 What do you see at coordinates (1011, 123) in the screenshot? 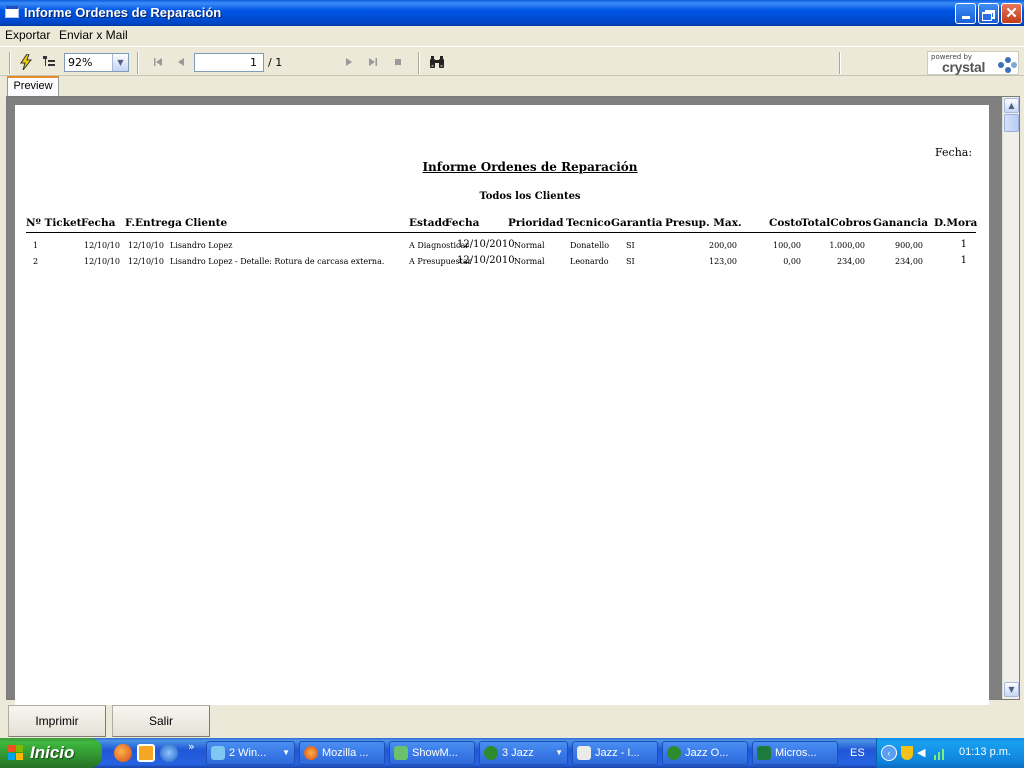
I see `scroll-thumb` at bounding box center [1011, 123].